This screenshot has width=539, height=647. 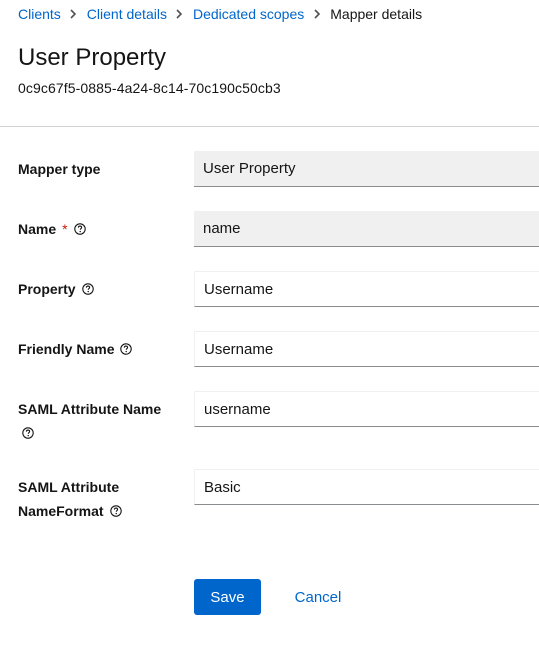 I want to click on mapper-type-label-text: Mapper type, so click(x=59, y=169).